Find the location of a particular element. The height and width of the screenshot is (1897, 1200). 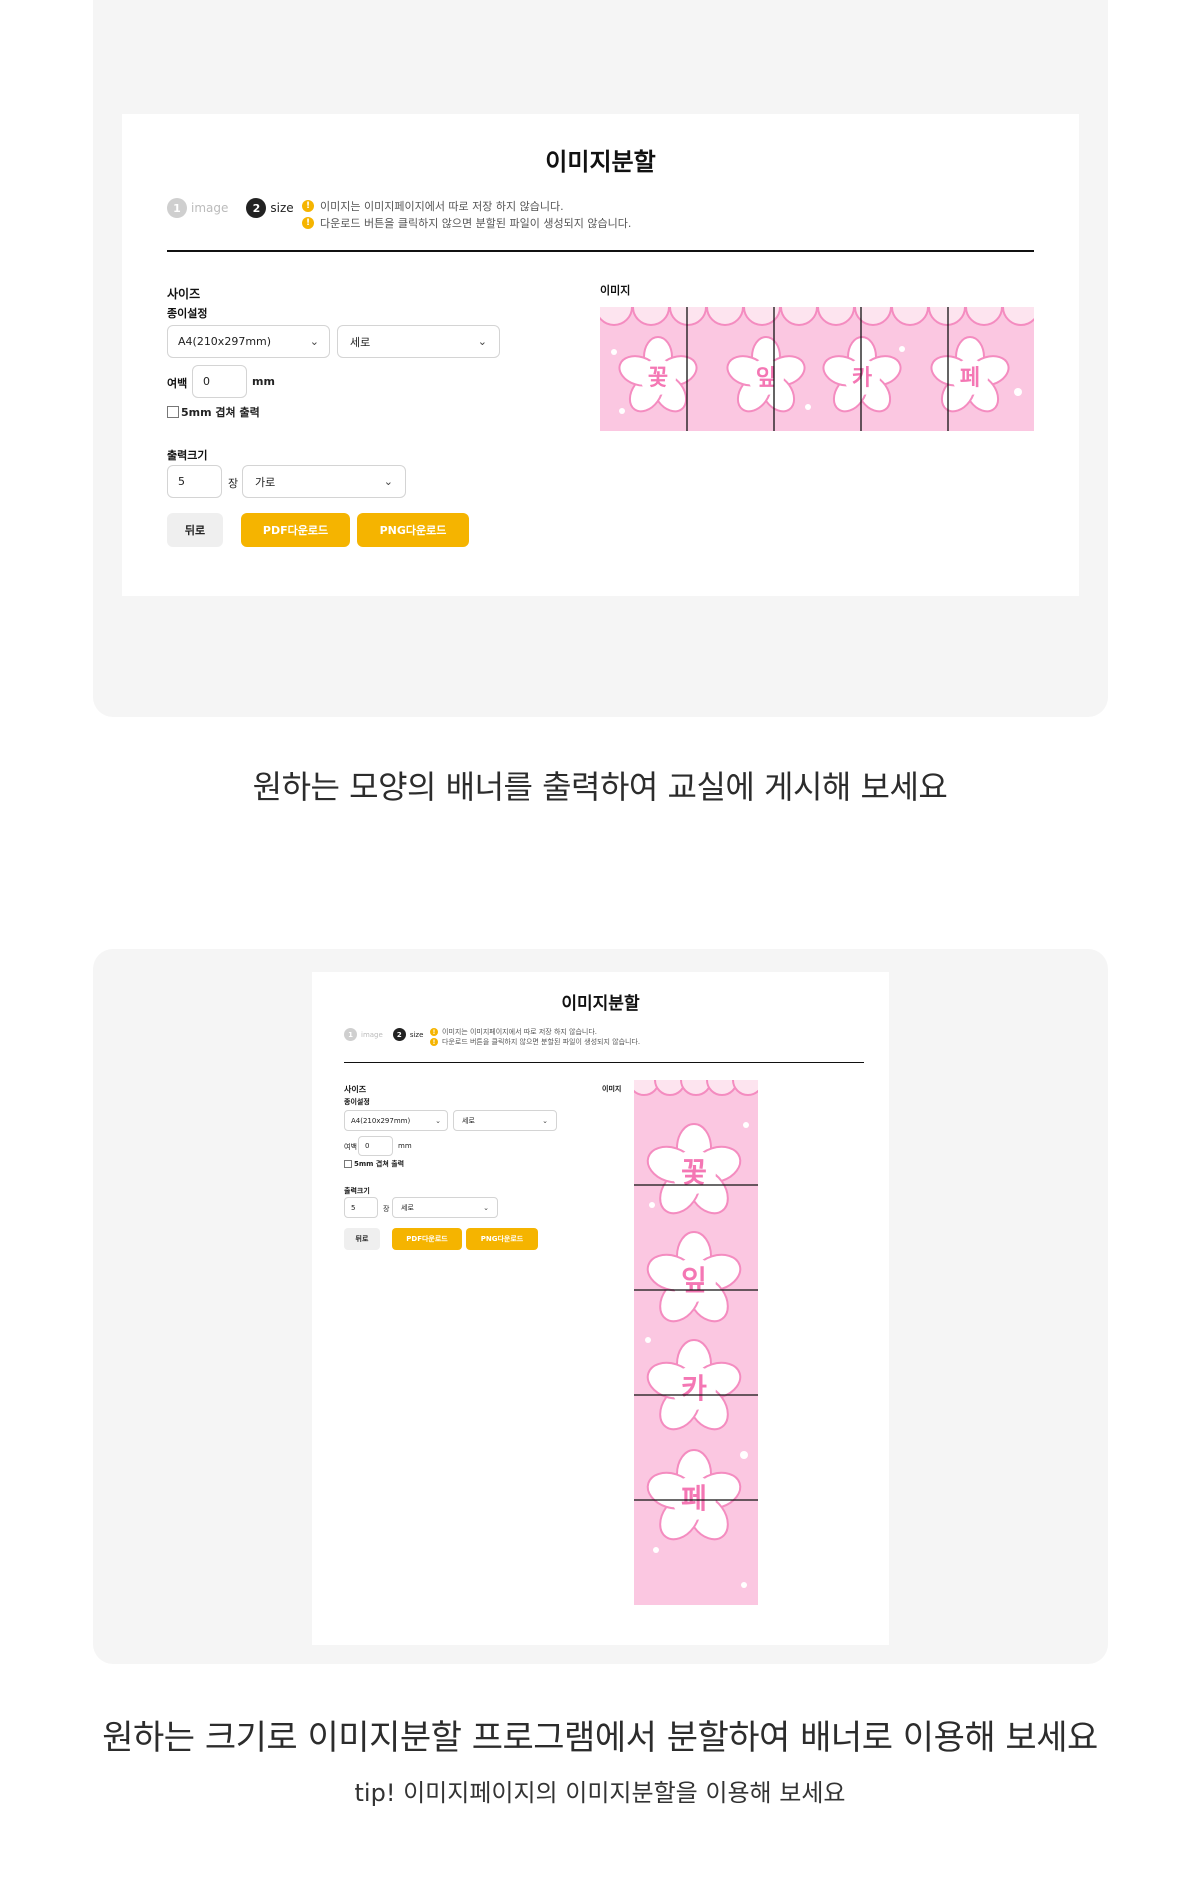

banner-preview-horizontal: 꽃 잎 카 페 is located at coordinates (817, 369).